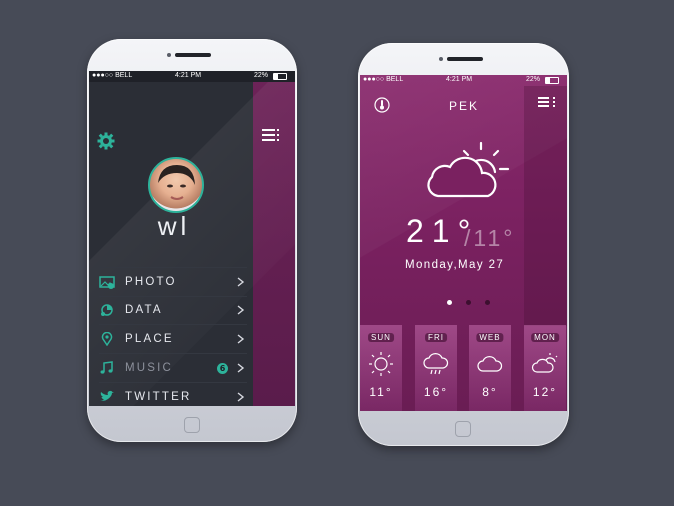 This screenshot has height=506, width=674. Describe the element at coordinates (545, 206) in the screenshot. I see `side-strip` at that location.